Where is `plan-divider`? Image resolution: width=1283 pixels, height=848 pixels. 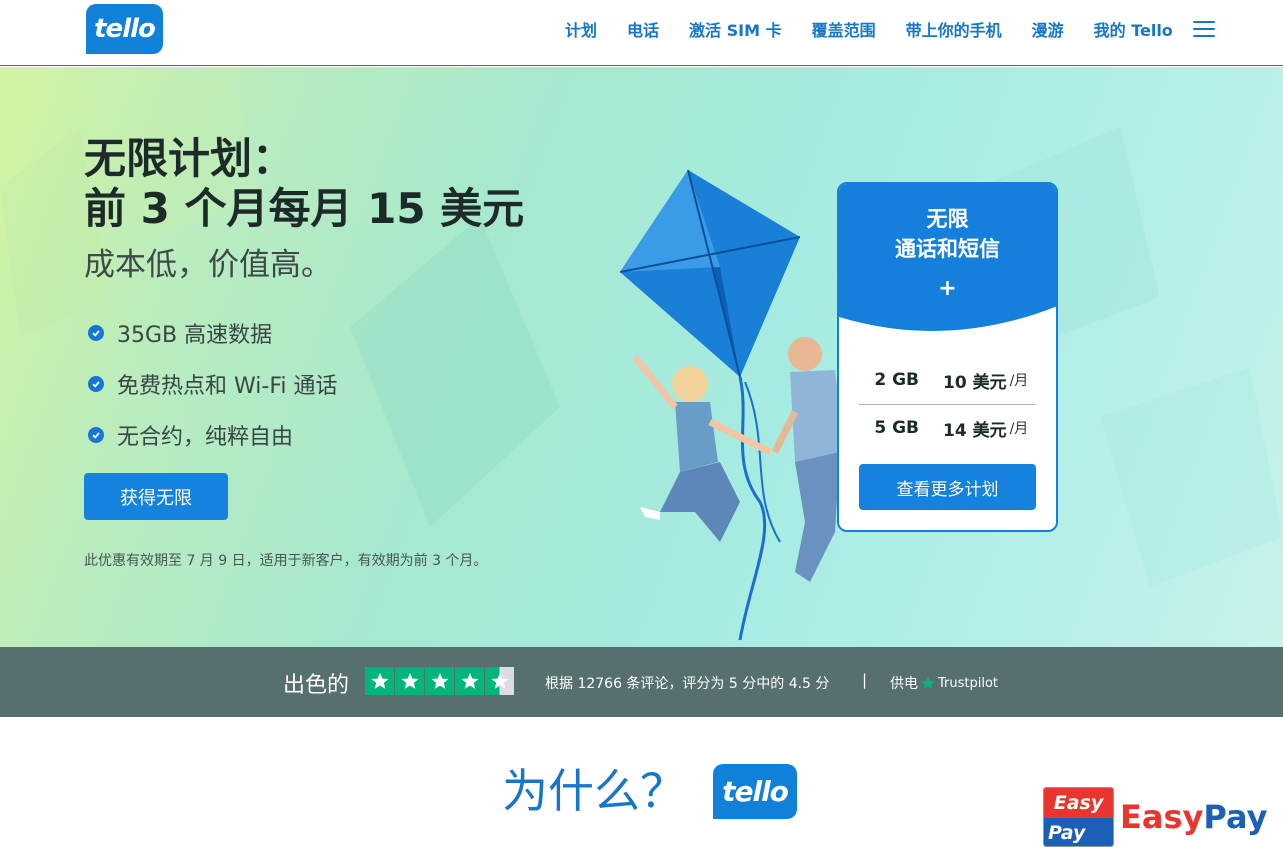
plan-divider is located at coordinates (947, 404).